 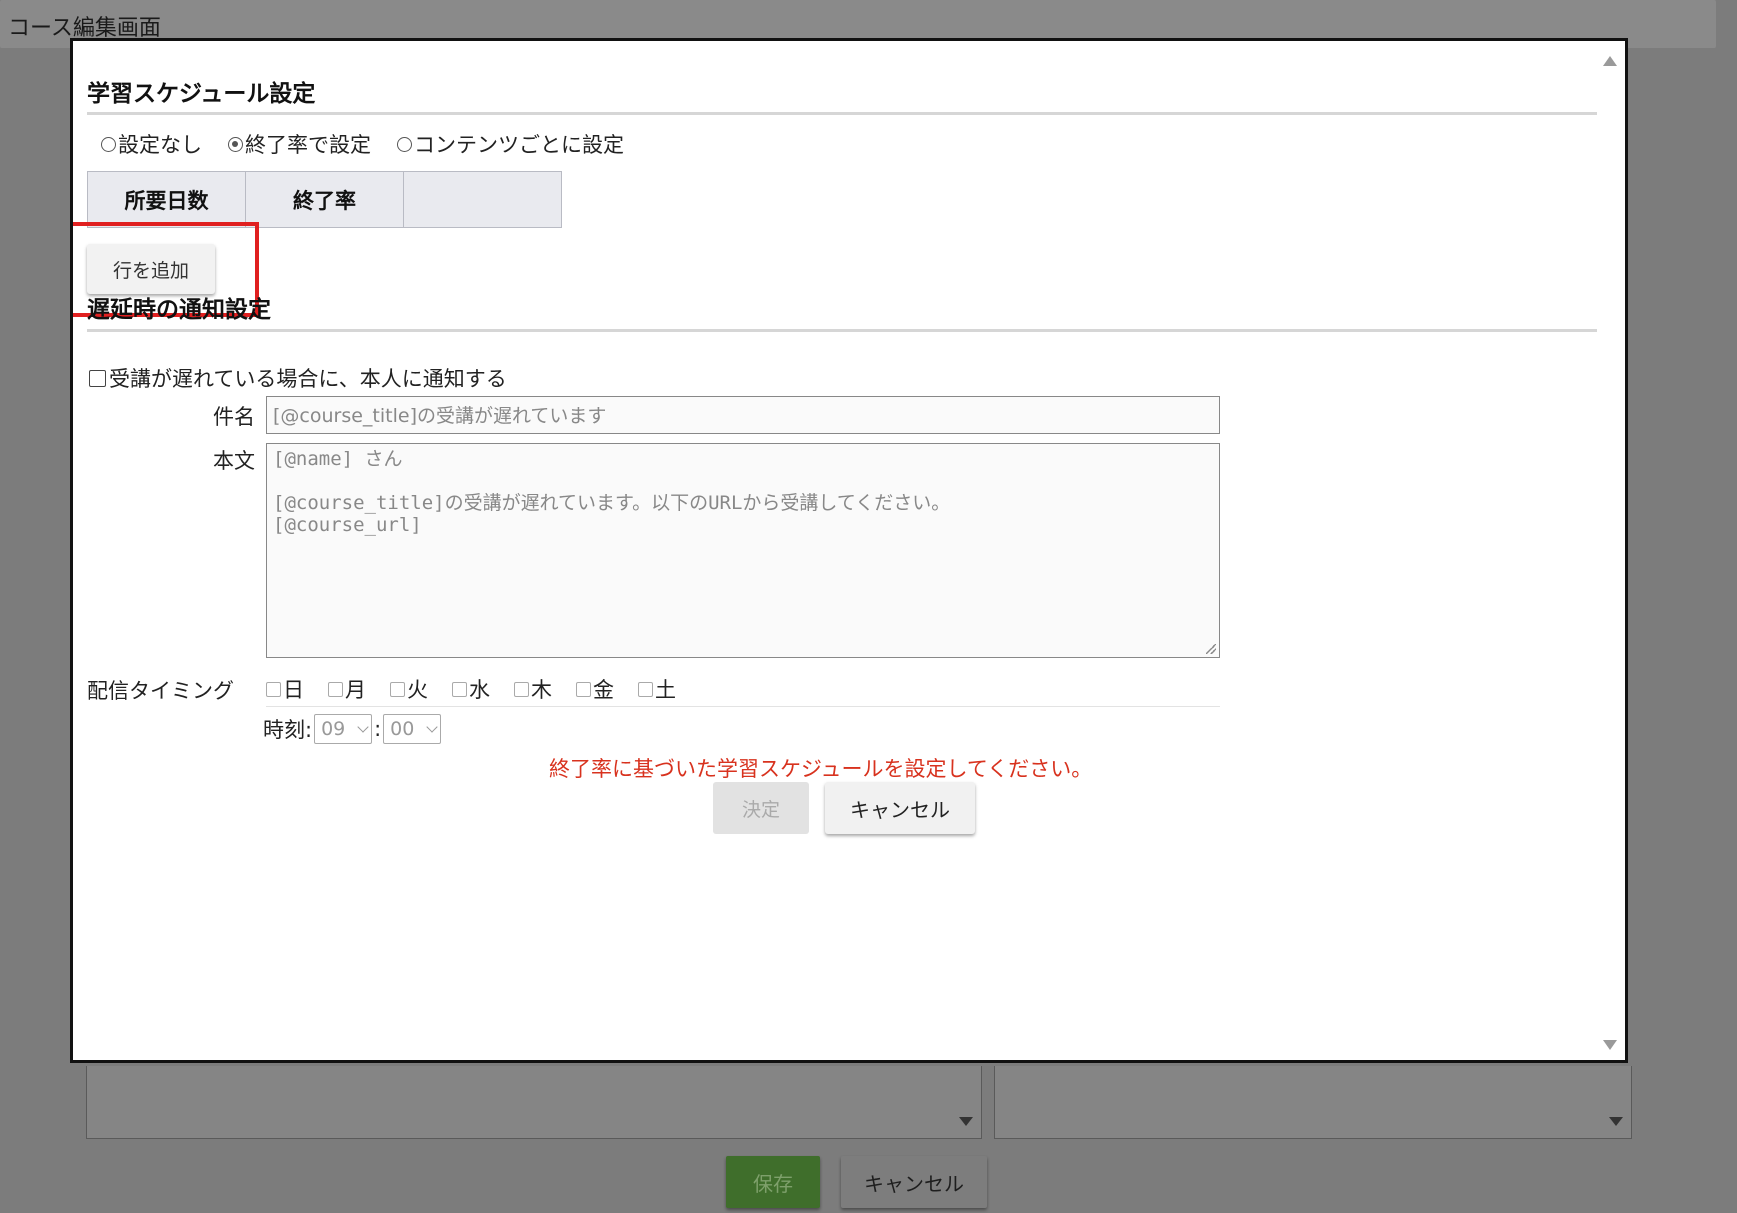 I want to click on subject-input: [@course_title]の受講が遅れています, so click(x=743, y=415).